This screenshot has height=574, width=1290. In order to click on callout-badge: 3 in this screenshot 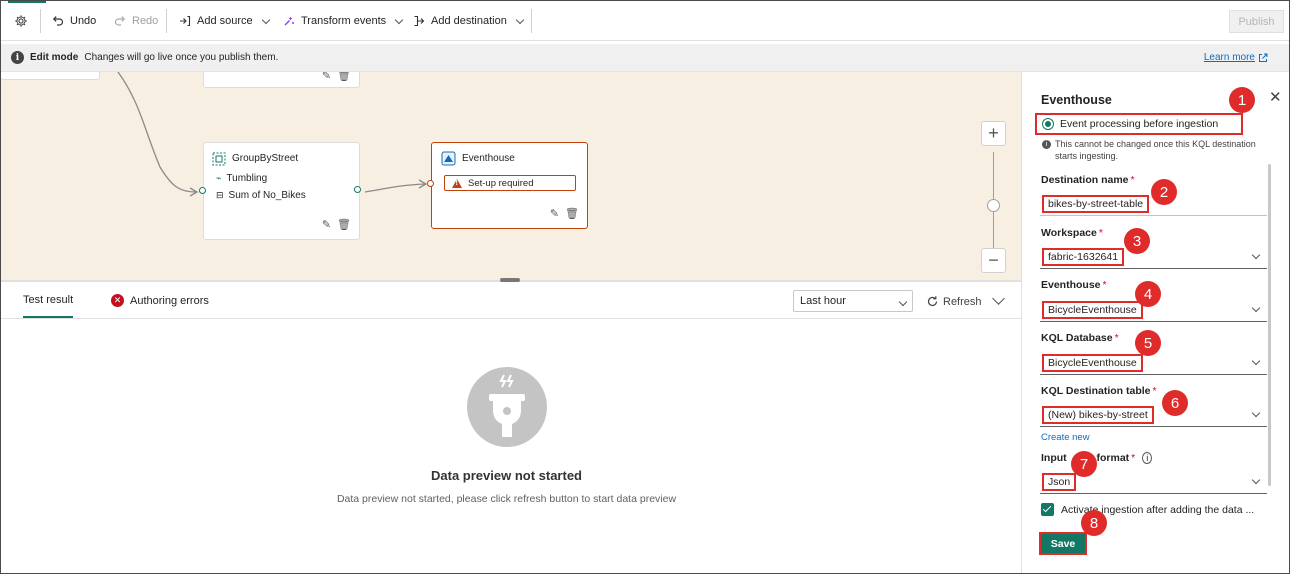, I will do `click(1137, 241)`.